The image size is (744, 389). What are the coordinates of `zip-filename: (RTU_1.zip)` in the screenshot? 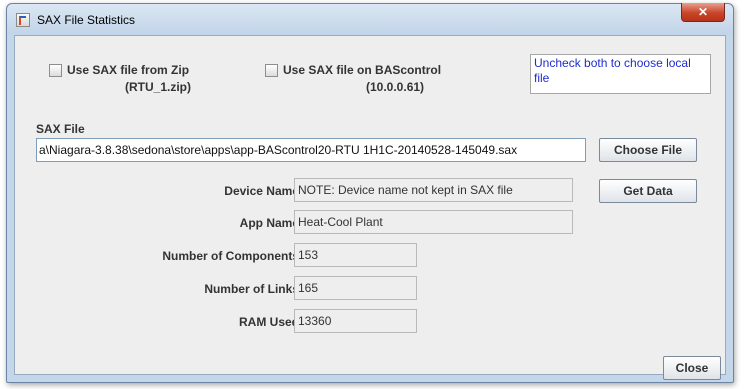 It's located at (158, 87).